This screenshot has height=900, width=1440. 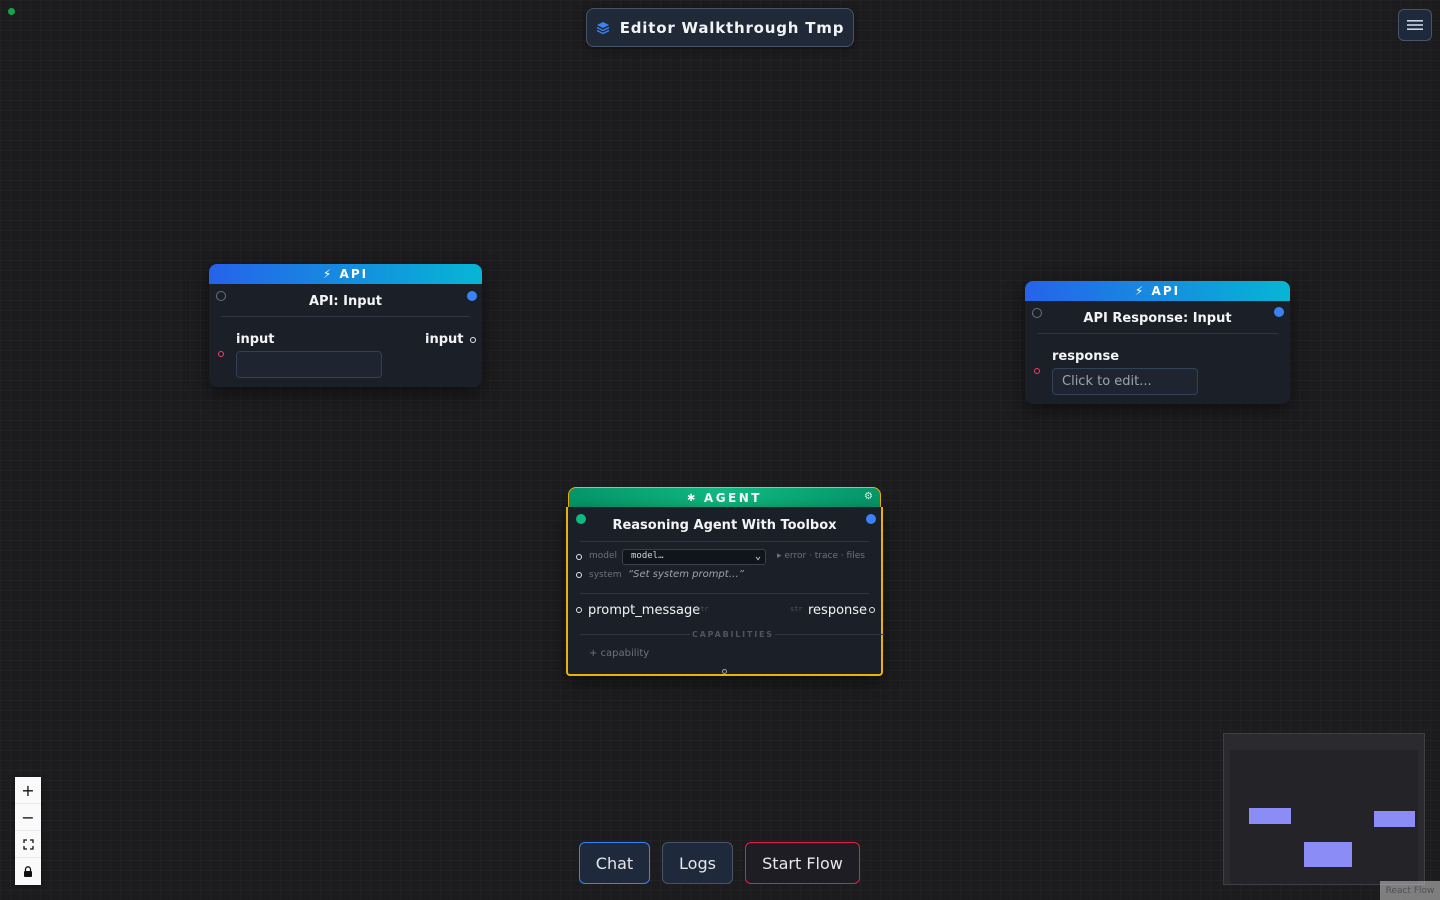 I want to click on chevron-down-icon: ⌄, so click(x=757, y=556).